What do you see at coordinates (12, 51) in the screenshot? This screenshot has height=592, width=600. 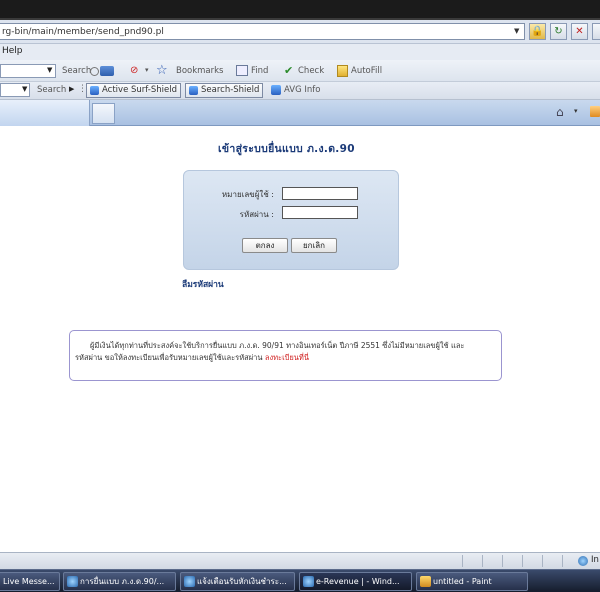 I see `menu-help: Help` at bounding box center [12, 51].